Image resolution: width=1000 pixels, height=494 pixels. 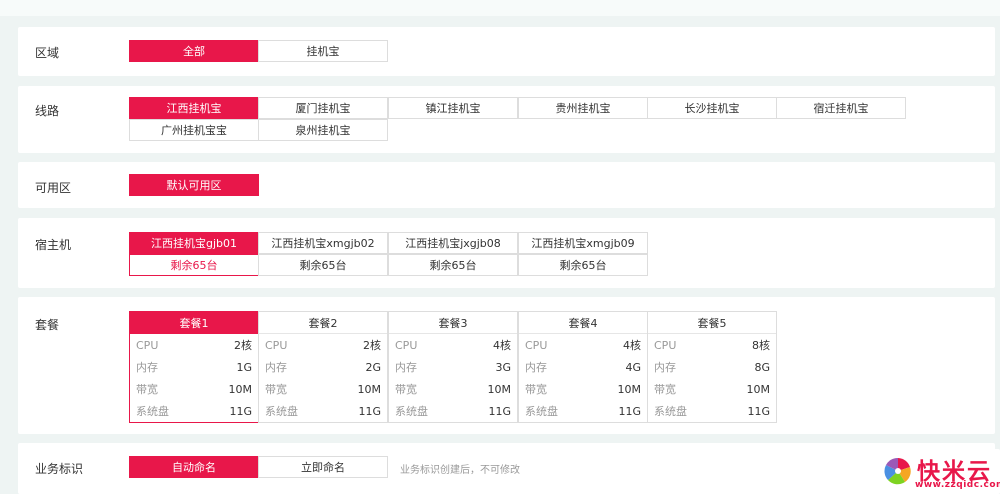 What do you see at coordinates (194, 130) in the screenshot?
I see `line-option-guangzhou: 广州挂机宝宝` at bounding box center [194, 130].